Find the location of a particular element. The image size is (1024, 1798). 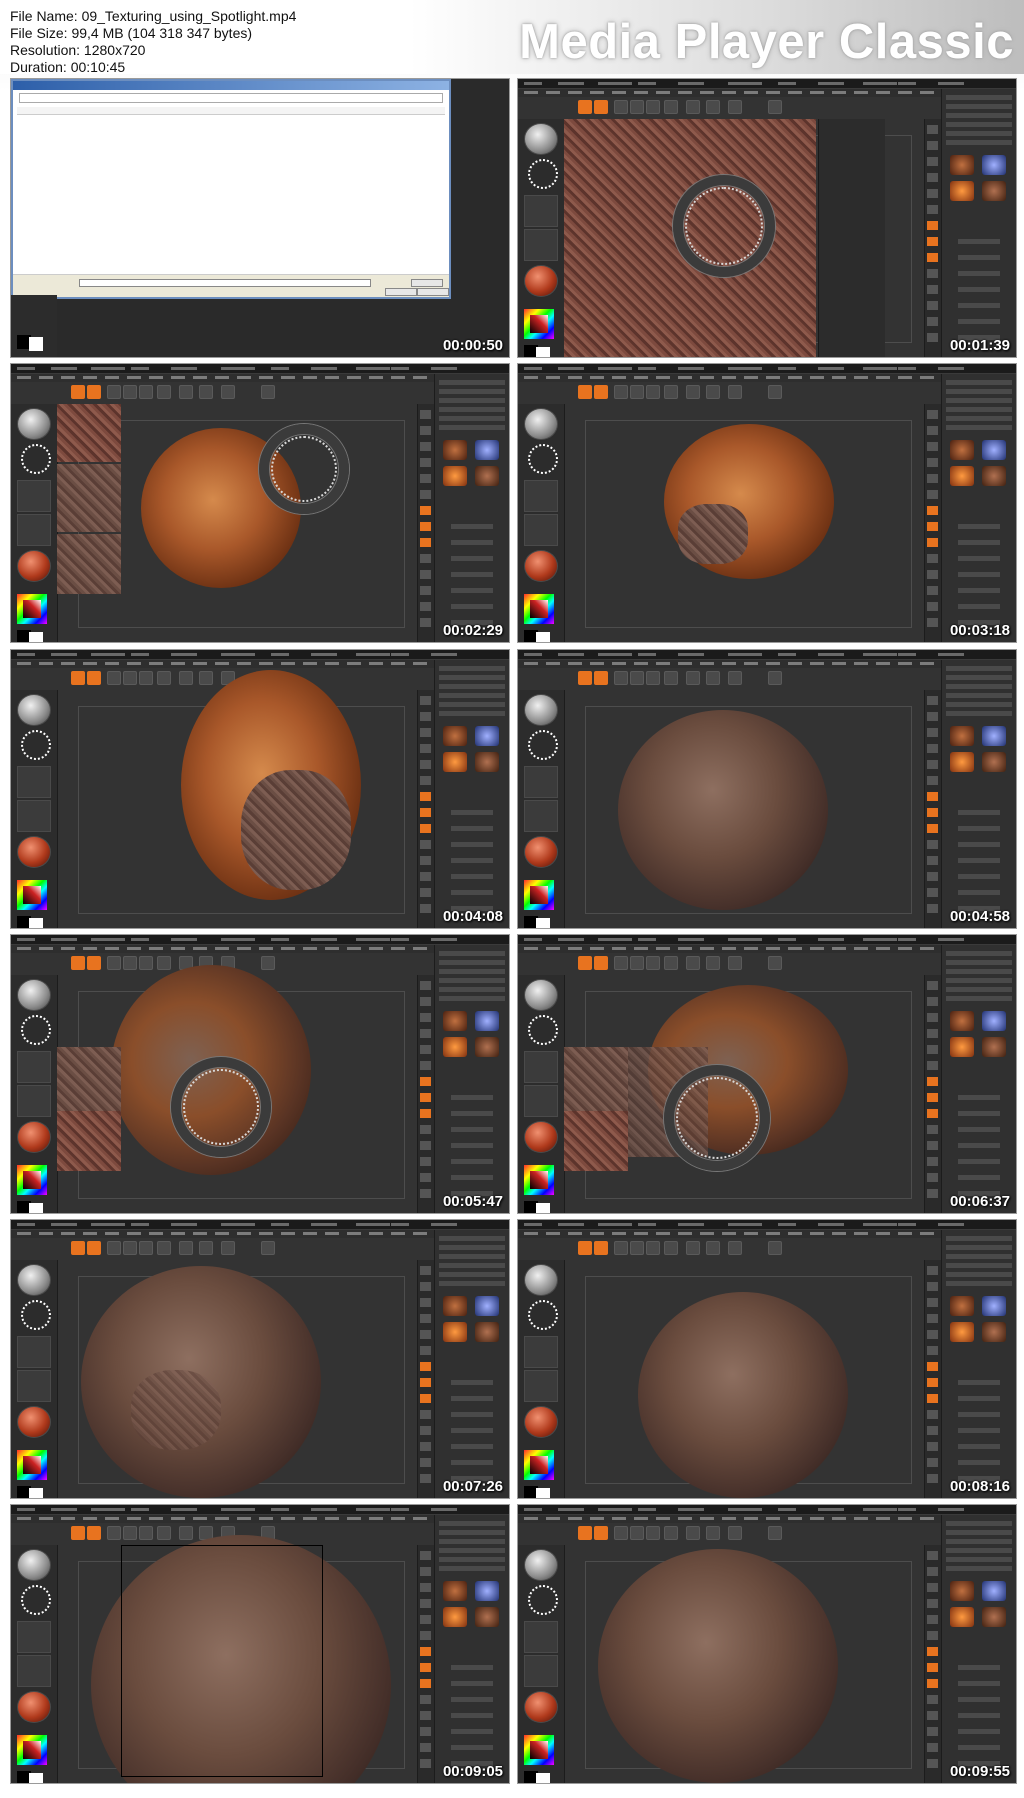

dialog-title-bar is located at coordinates (231, 85).